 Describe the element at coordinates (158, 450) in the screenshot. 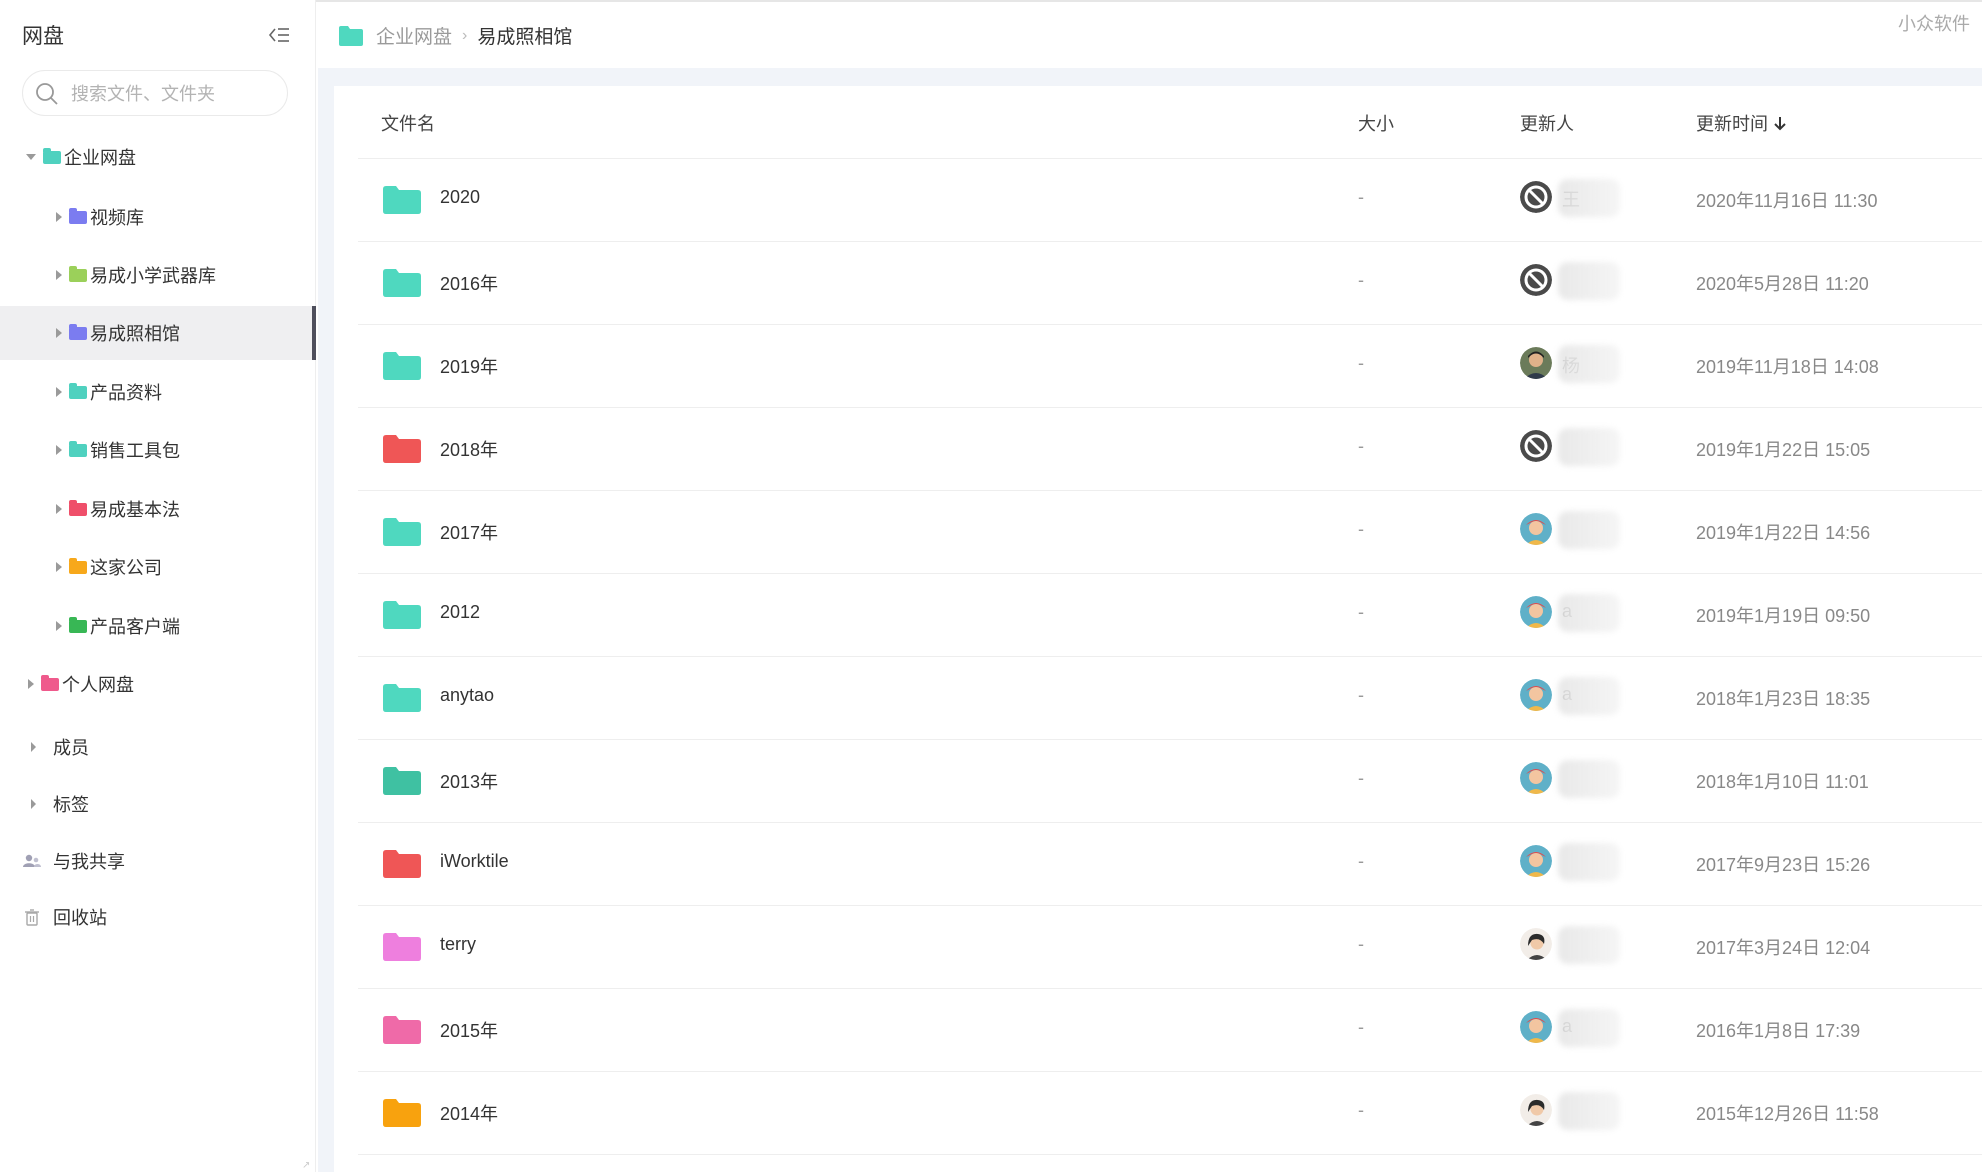

I see `tree-item-sales-toolkit: 销售工具包` at that location.